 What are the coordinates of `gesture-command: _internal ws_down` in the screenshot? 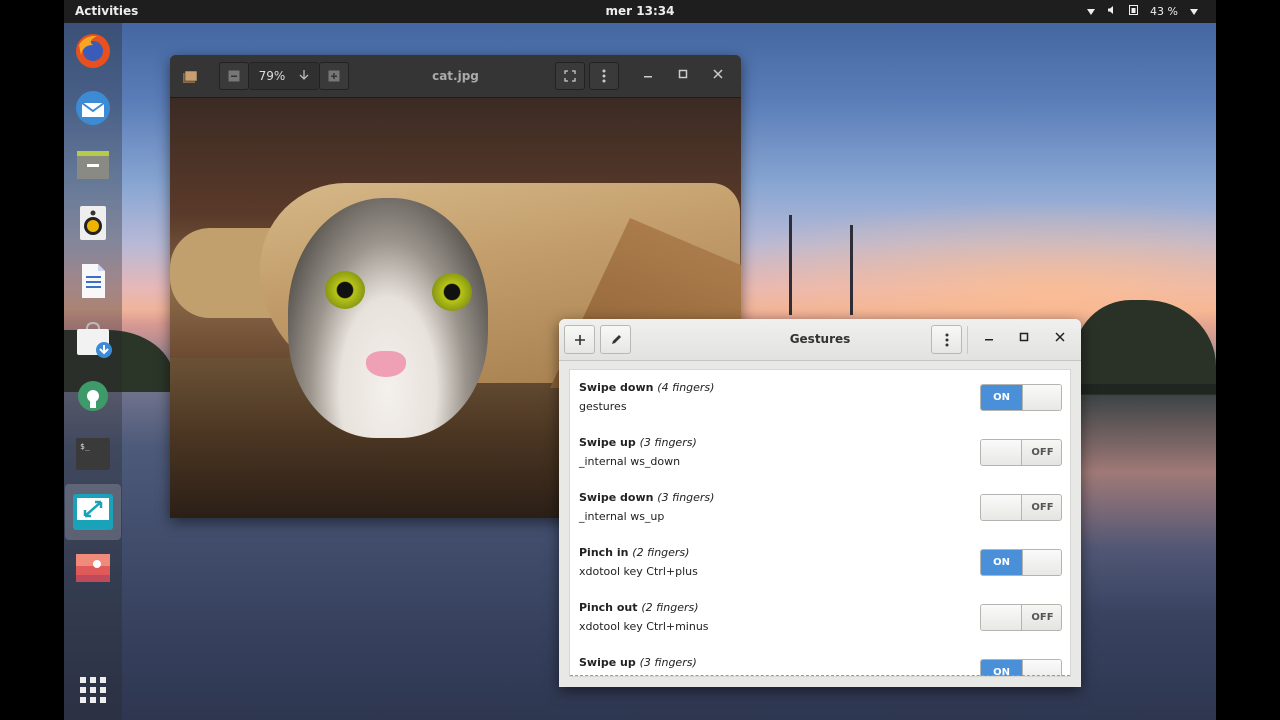 It's located at (630, 461).